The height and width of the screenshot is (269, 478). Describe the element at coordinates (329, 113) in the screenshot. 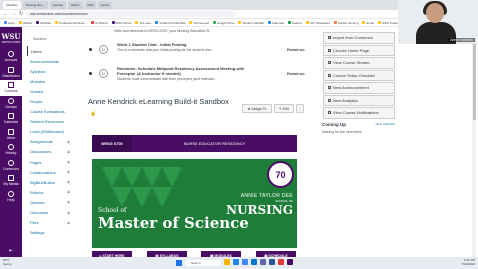

I see `action-icon` at that location.